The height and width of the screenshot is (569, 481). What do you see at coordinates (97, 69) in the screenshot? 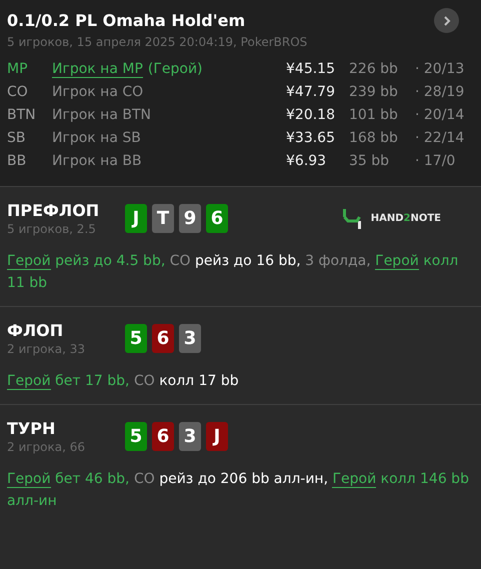
I see `player-name-link: Игрок на MP` at bounding box center [97, 69].